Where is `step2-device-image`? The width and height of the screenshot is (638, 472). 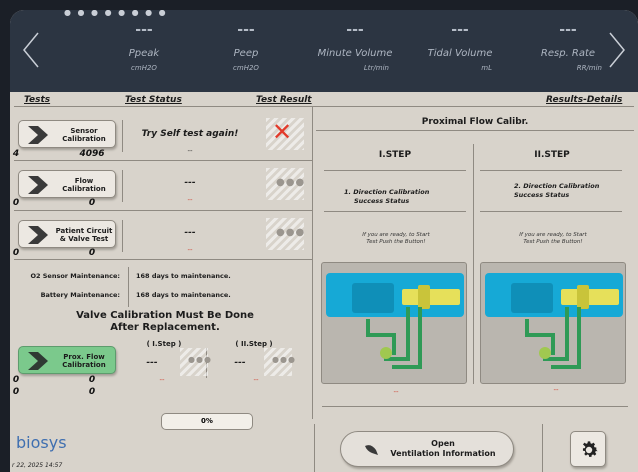 step2-device-image is located at coordinates (553, 323).